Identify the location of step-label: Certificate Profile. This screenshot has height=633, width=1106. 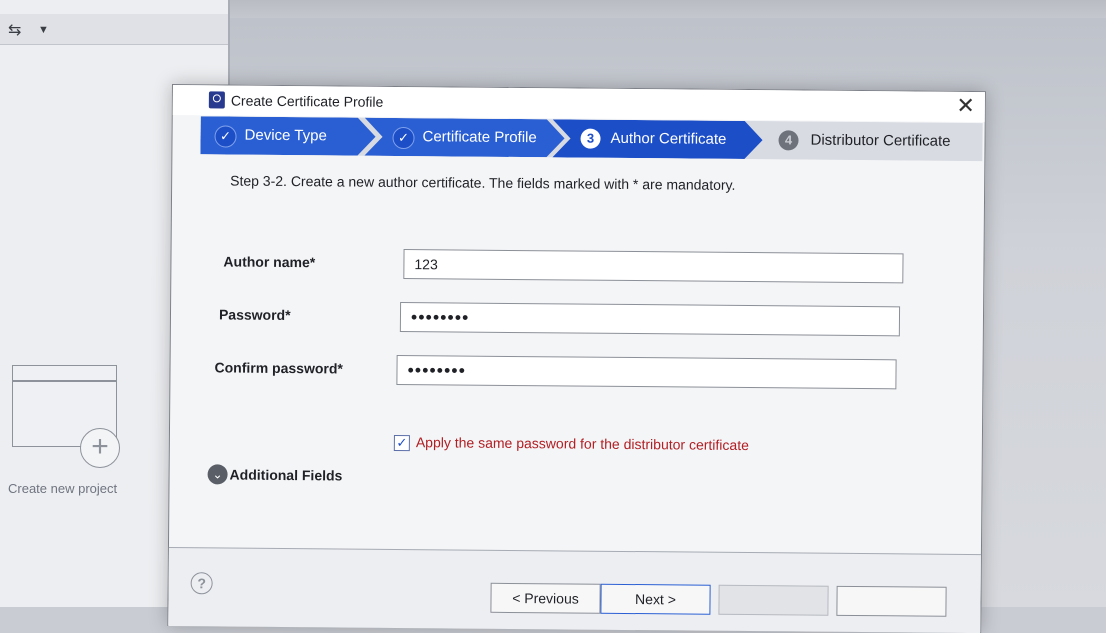
(479, 137).